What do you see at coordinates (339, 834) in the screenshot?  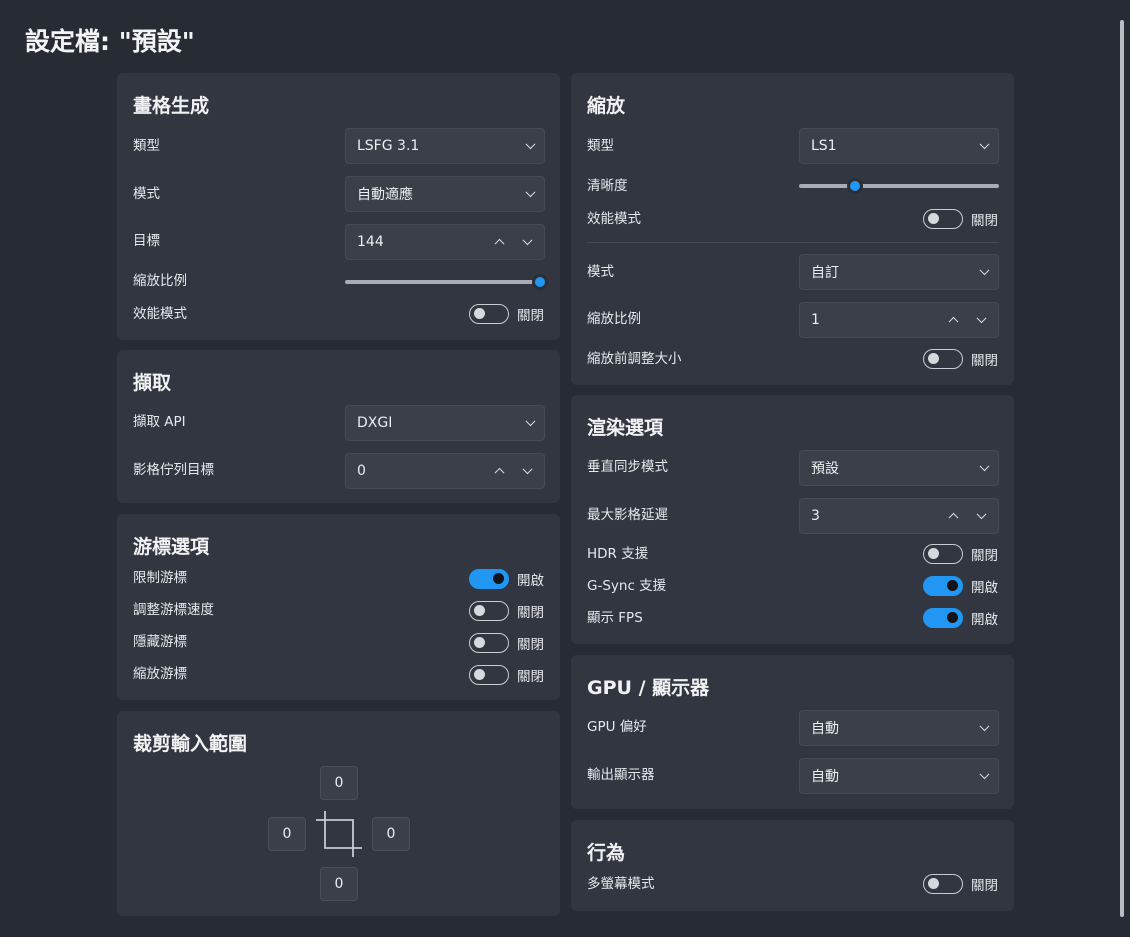 I see `crop-icon` at bounding box center [339, 834].